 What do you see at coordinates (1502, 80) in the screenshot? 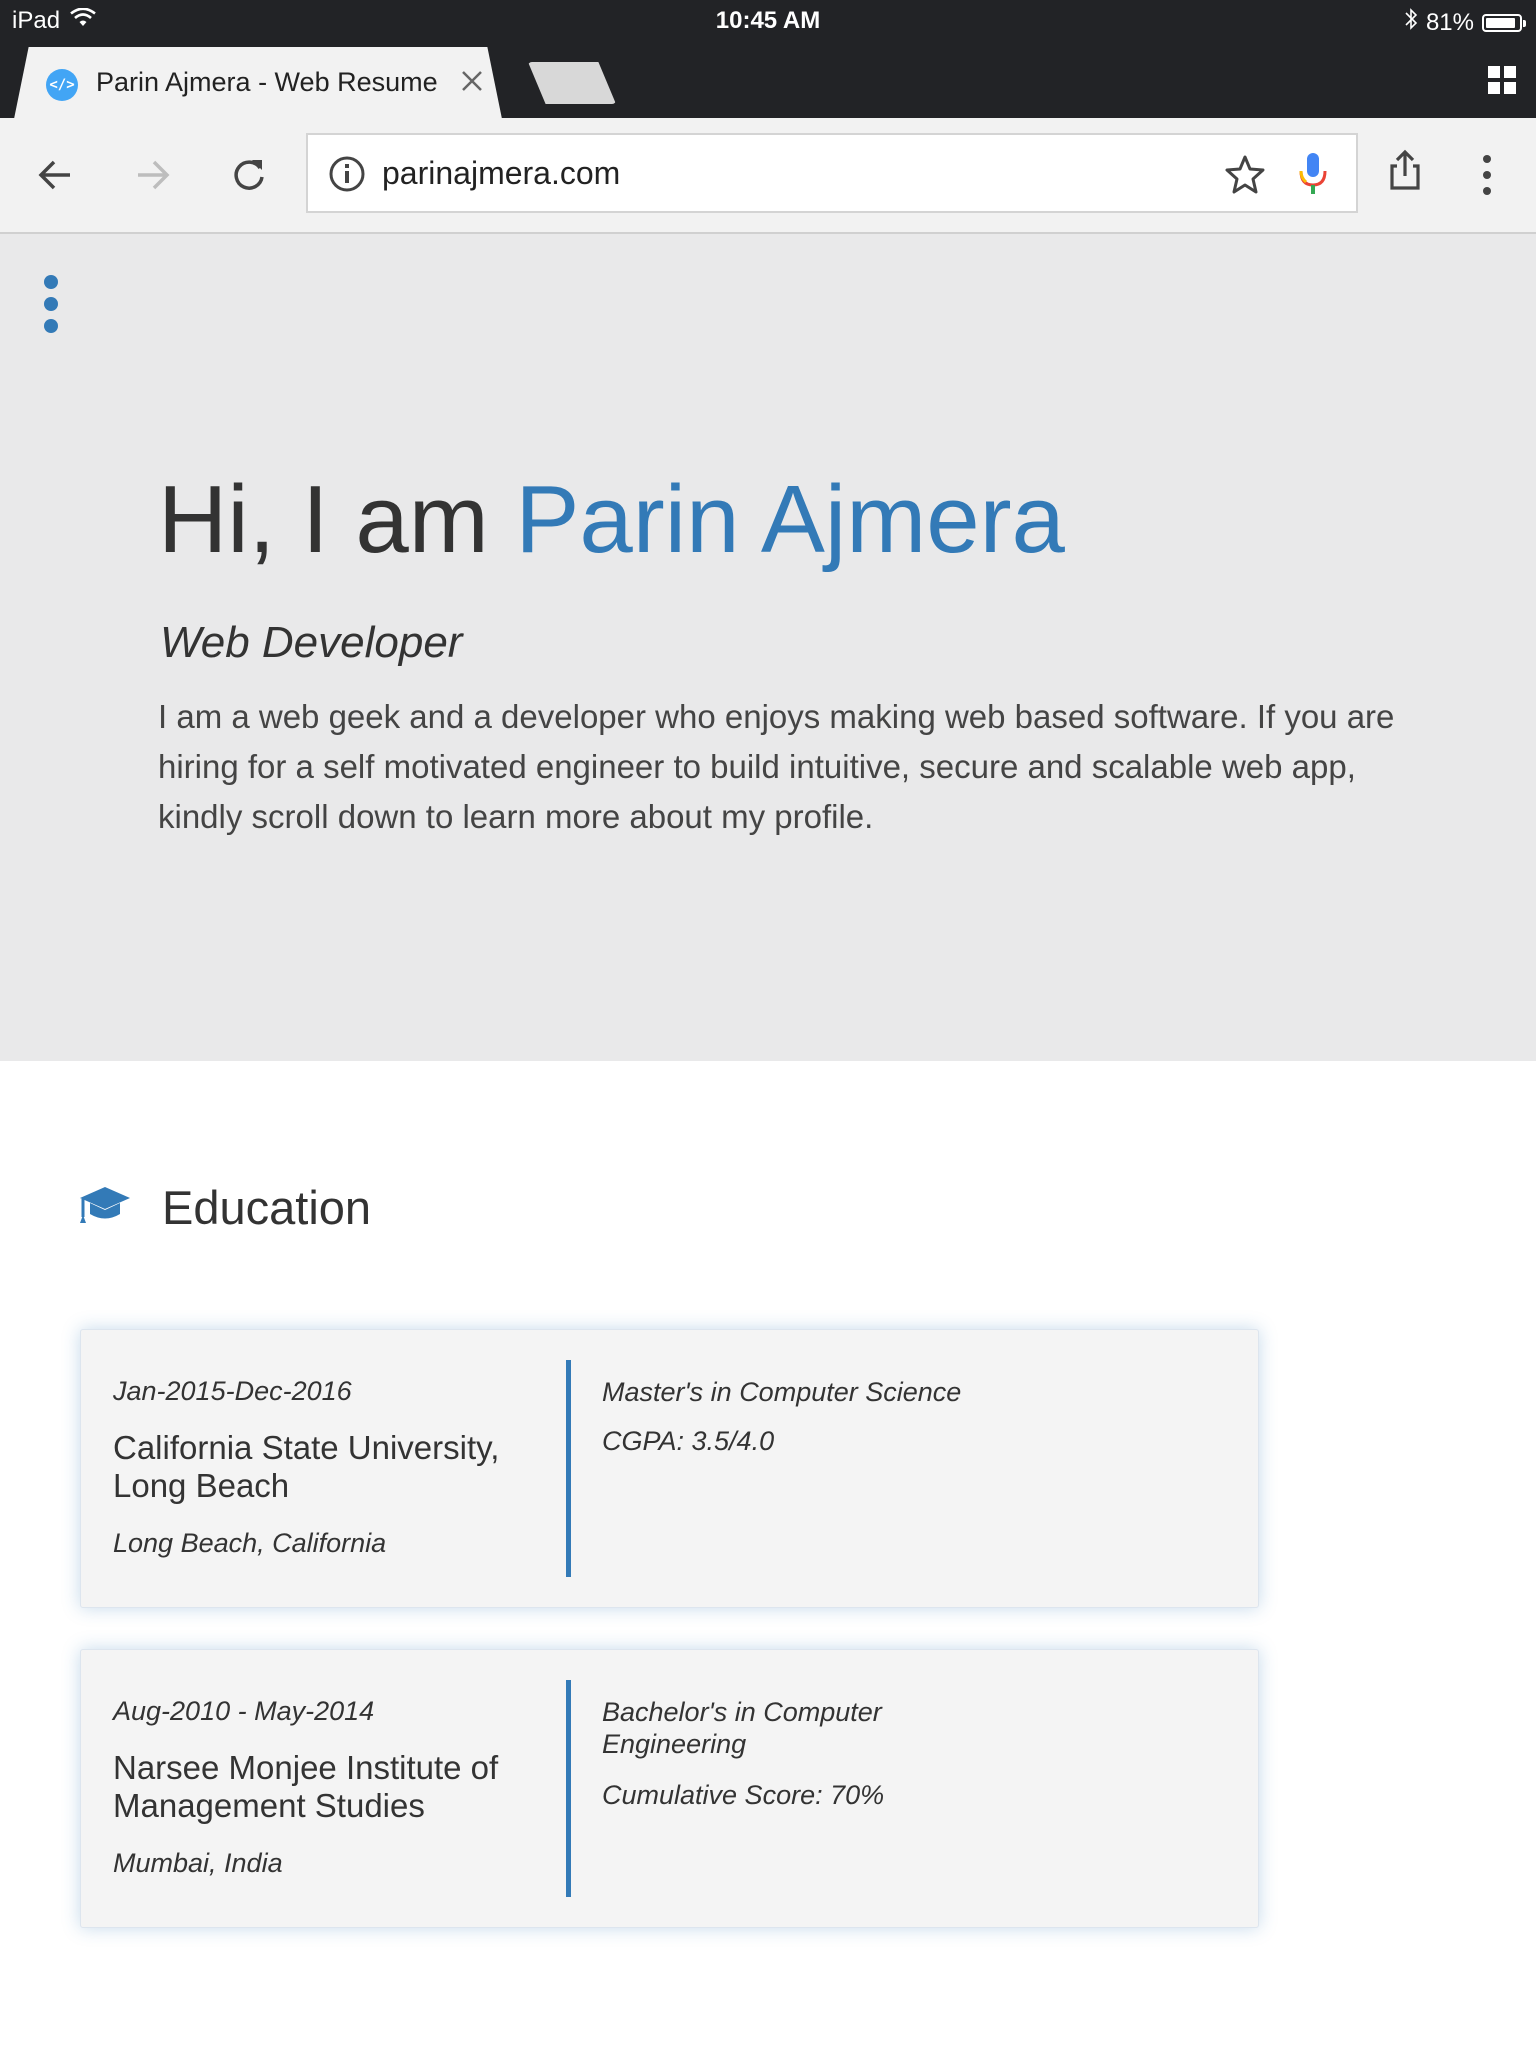
I see `tab-switcher-icon` at bounding box center [1502, 80].